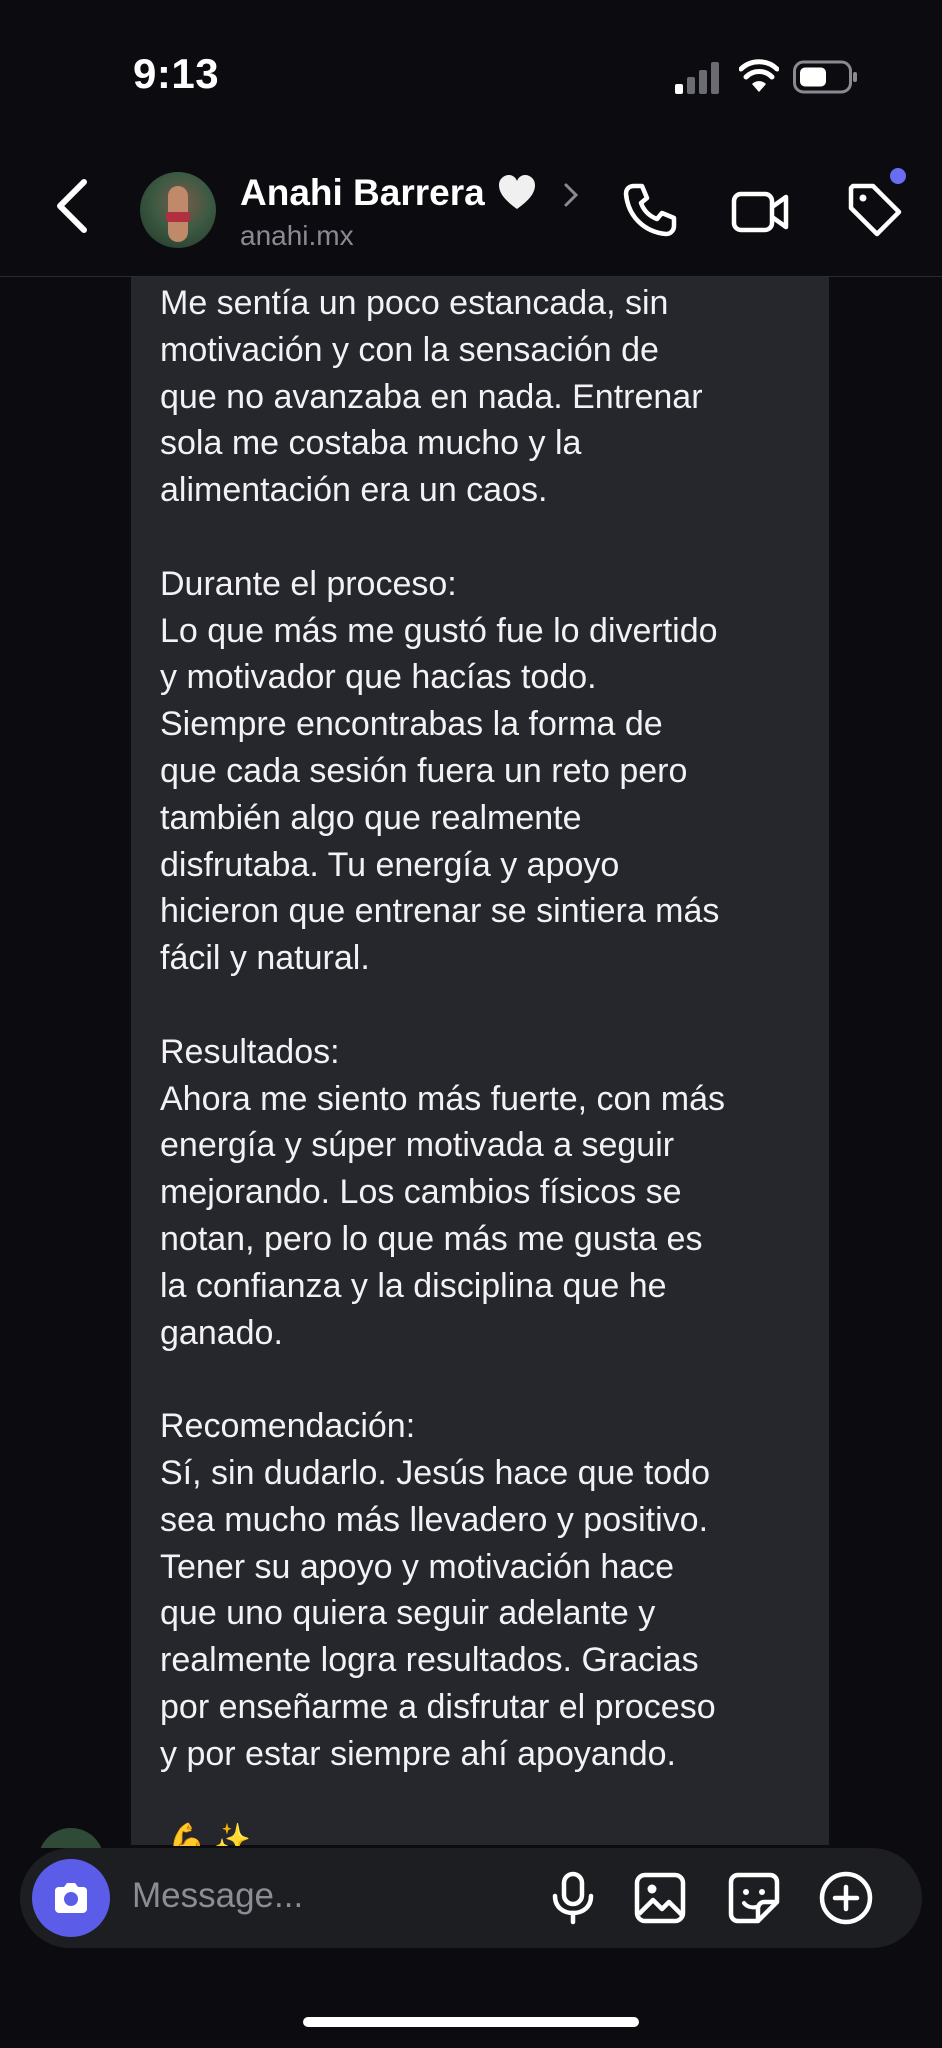 Image resolution: width=942 pixels, height=2048 pixels. I want to click on back-chevron-icon, so click(73, 206).